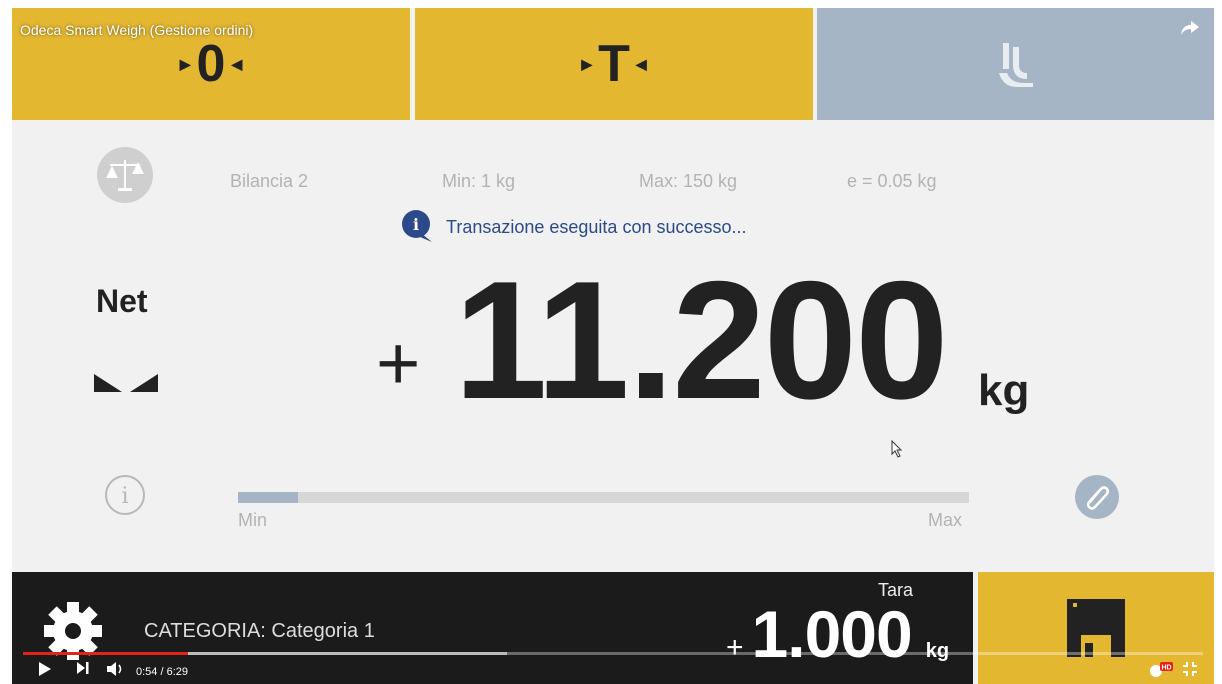 The height and width of the screenshot is (684, 1222). I want to click on weight-range-bar, so click(603, 497).